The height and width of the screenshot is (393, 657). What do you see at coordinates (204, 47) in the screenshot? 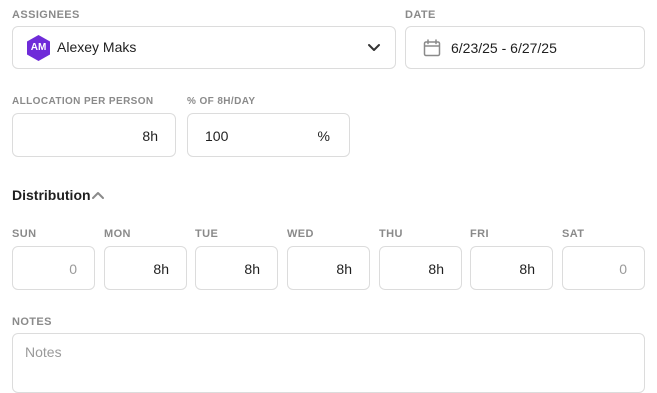
I see `assignee-select: AM Alexey Maks` at bounding box center [204, 47].